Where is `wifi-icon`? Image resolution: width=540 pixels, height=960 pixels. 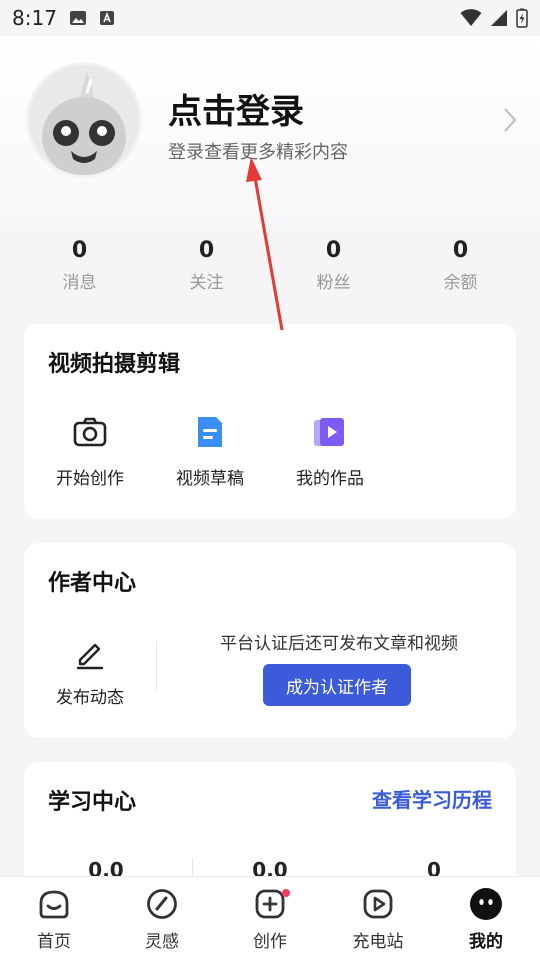
wifi-icon is located at coordinates (471, 17).